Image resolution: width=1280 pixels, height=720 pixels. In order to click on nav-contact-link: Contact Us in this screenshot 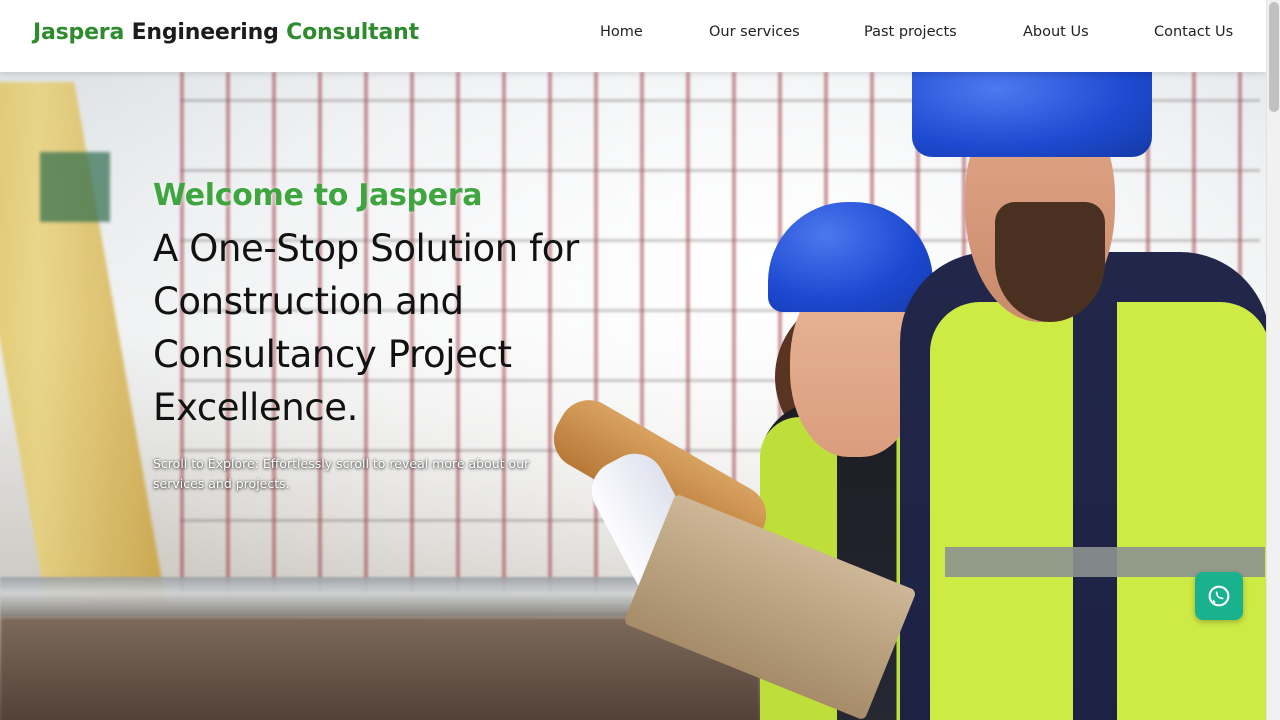, I will do `click(1193, 32)`.